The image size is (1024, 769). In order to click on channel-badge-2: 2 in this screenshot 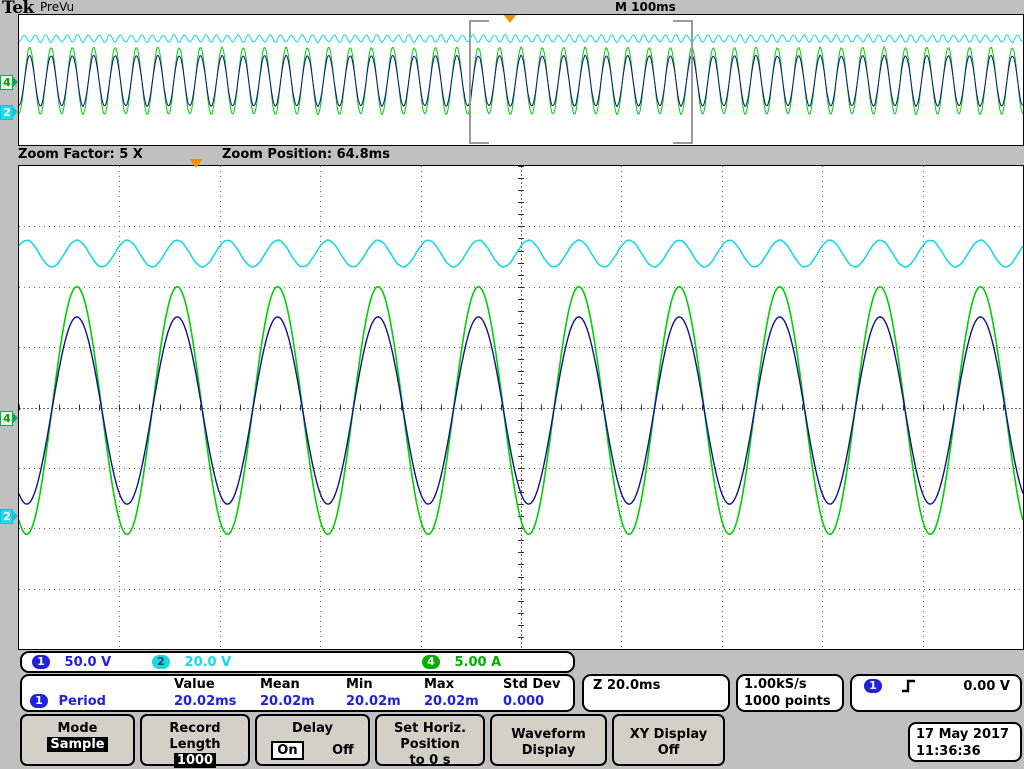, I will do `click(161, 662)`.